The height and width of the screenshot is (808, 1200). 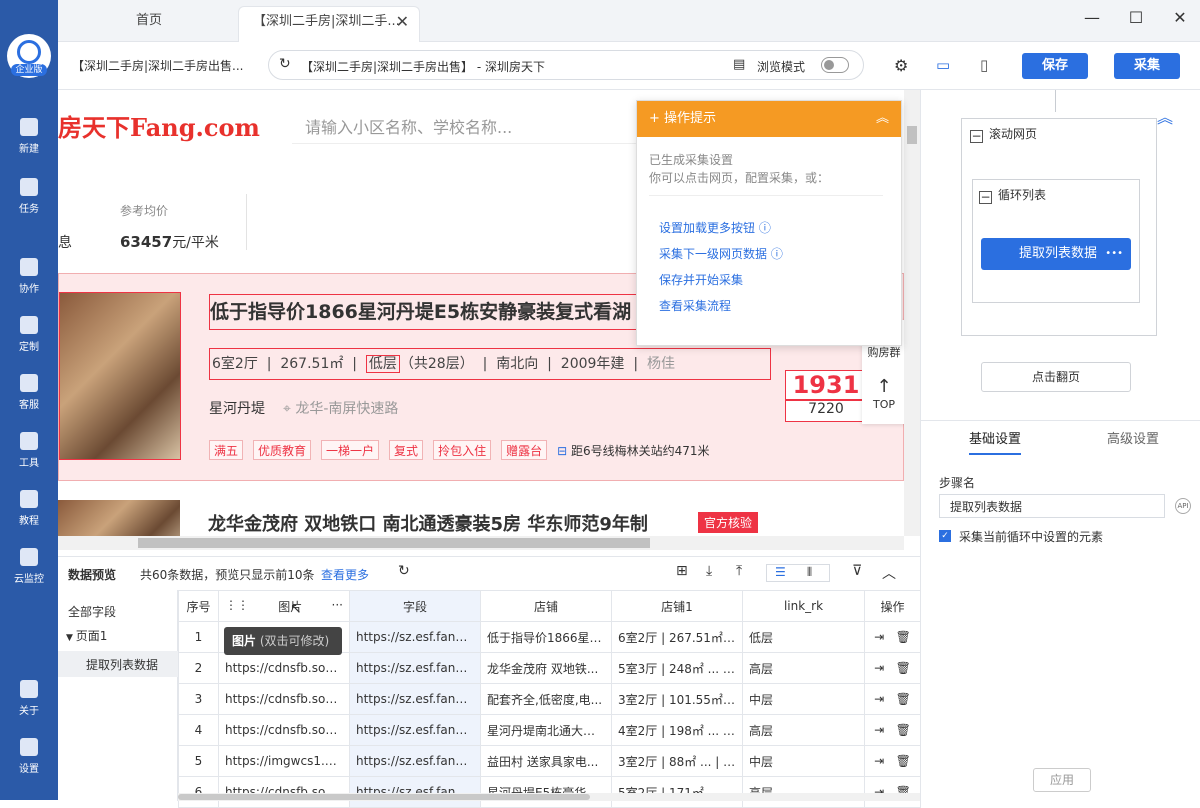 What do you see at coordinates (1056, 377) in the screenshot?
I see `pagination-step: 点击翻页` at bounding box center [1056, 377].